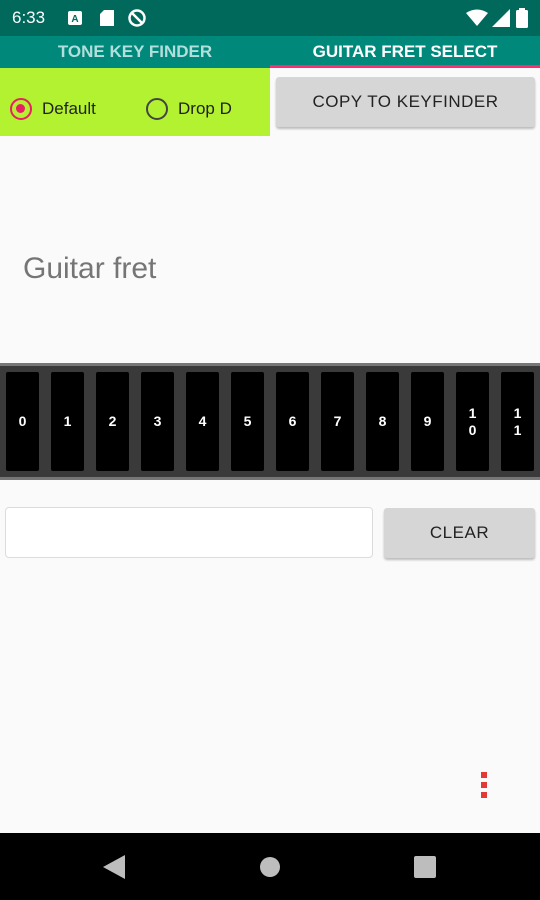 This screenshot has width=540, height=900. I want to click on fret-button-8: 8, so click(382, 421).